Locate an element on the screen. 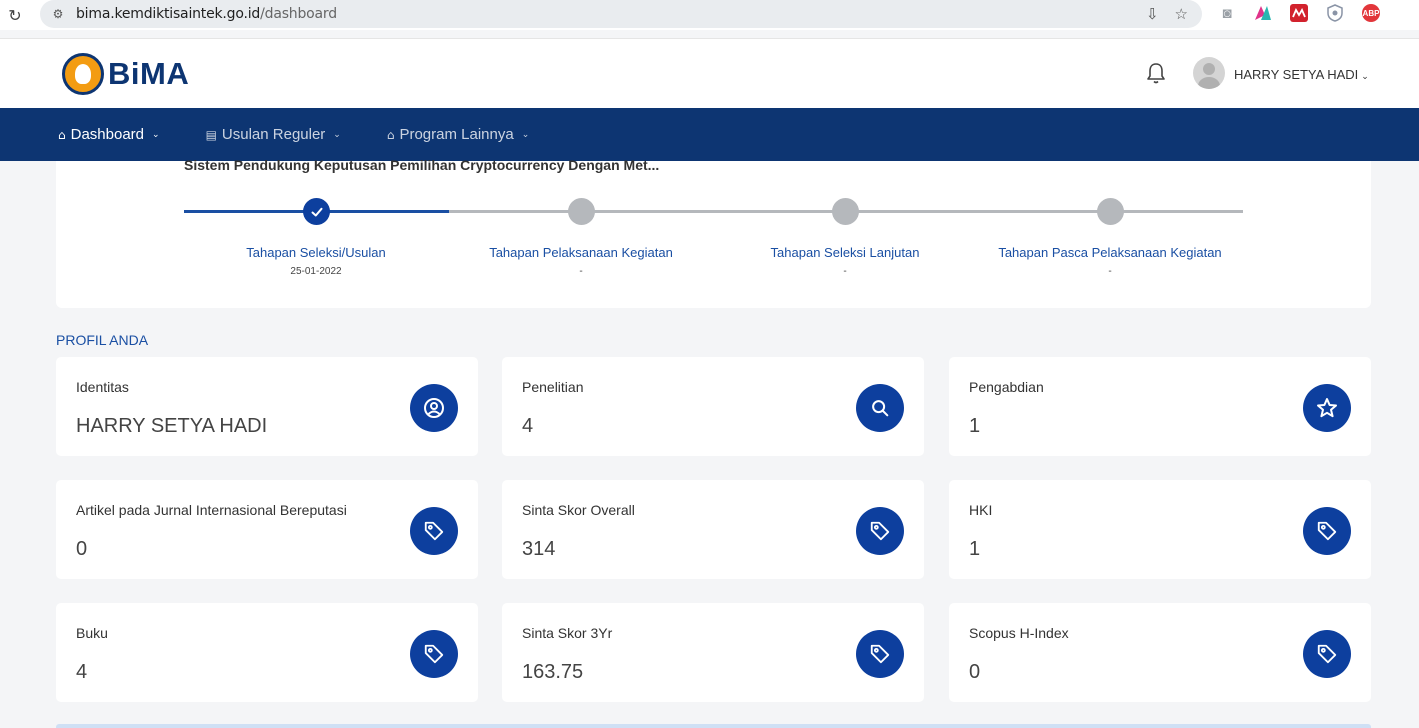 The height and width of the screenshot is (728, 1419). adblock-ext-icon: ABP is located at coordinates (1371, 13).